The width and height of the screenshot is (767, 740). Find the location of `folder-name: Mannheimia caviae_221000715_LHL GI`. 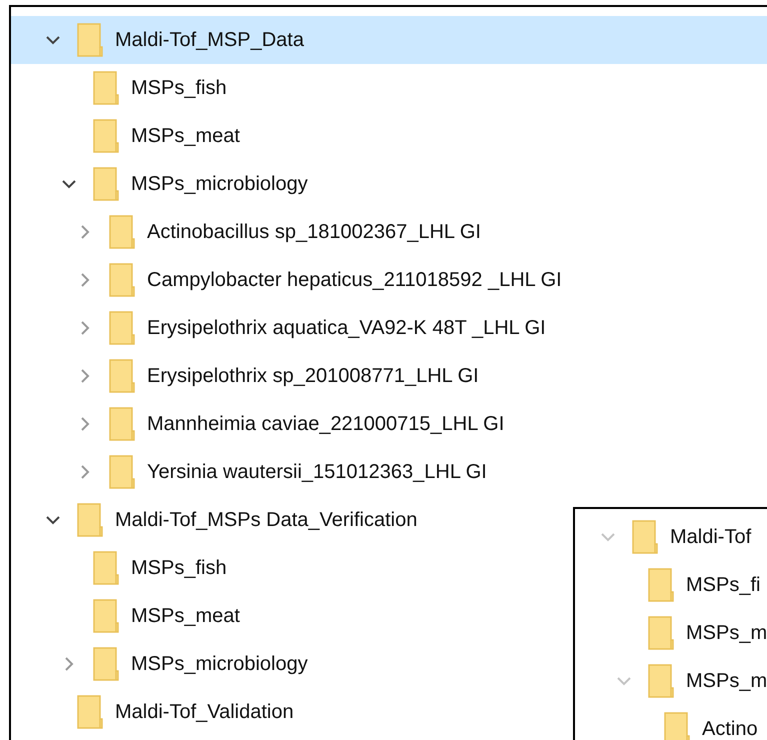

folder-name: Mannheimia caviae_221000715_LHL GI is located at coordinates (325, 424).